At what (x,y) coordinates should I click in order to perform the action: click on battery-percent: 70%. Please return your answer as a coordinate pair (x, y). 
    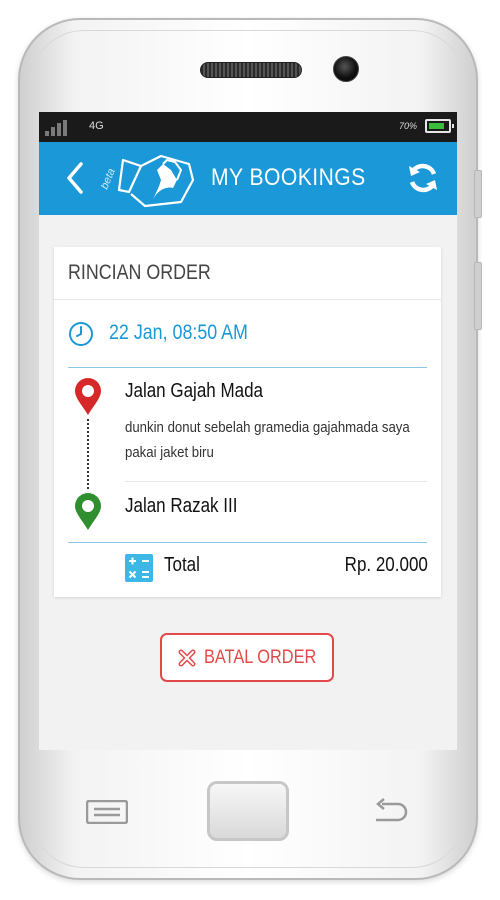
    Looking at the image, I should click on (407, 126).